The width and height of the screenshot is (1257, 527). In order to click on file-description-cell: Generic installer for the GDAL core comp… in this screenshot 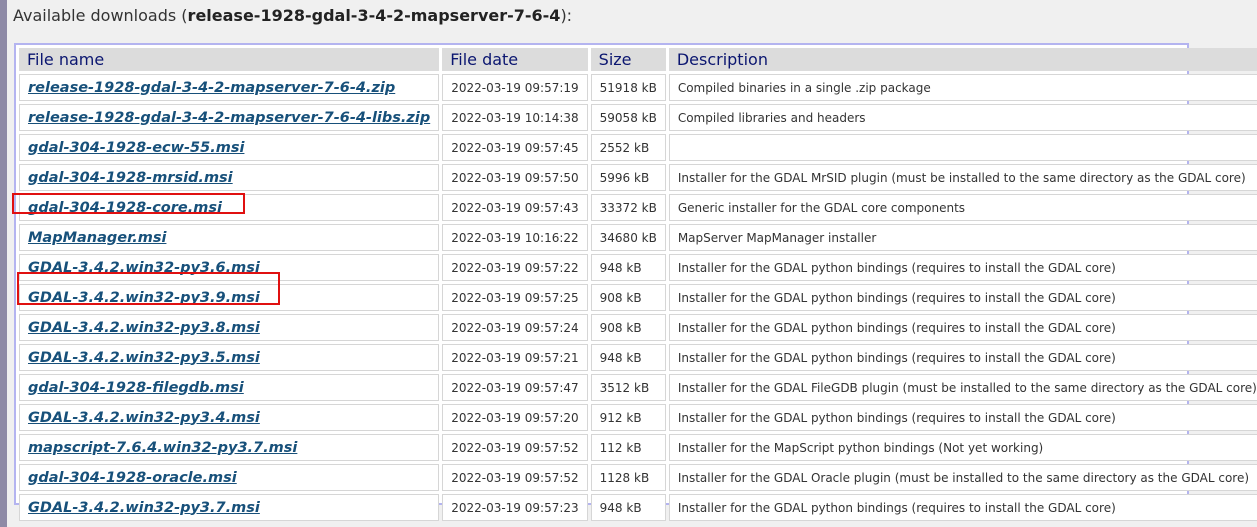, I will do `click(962, 207)`.